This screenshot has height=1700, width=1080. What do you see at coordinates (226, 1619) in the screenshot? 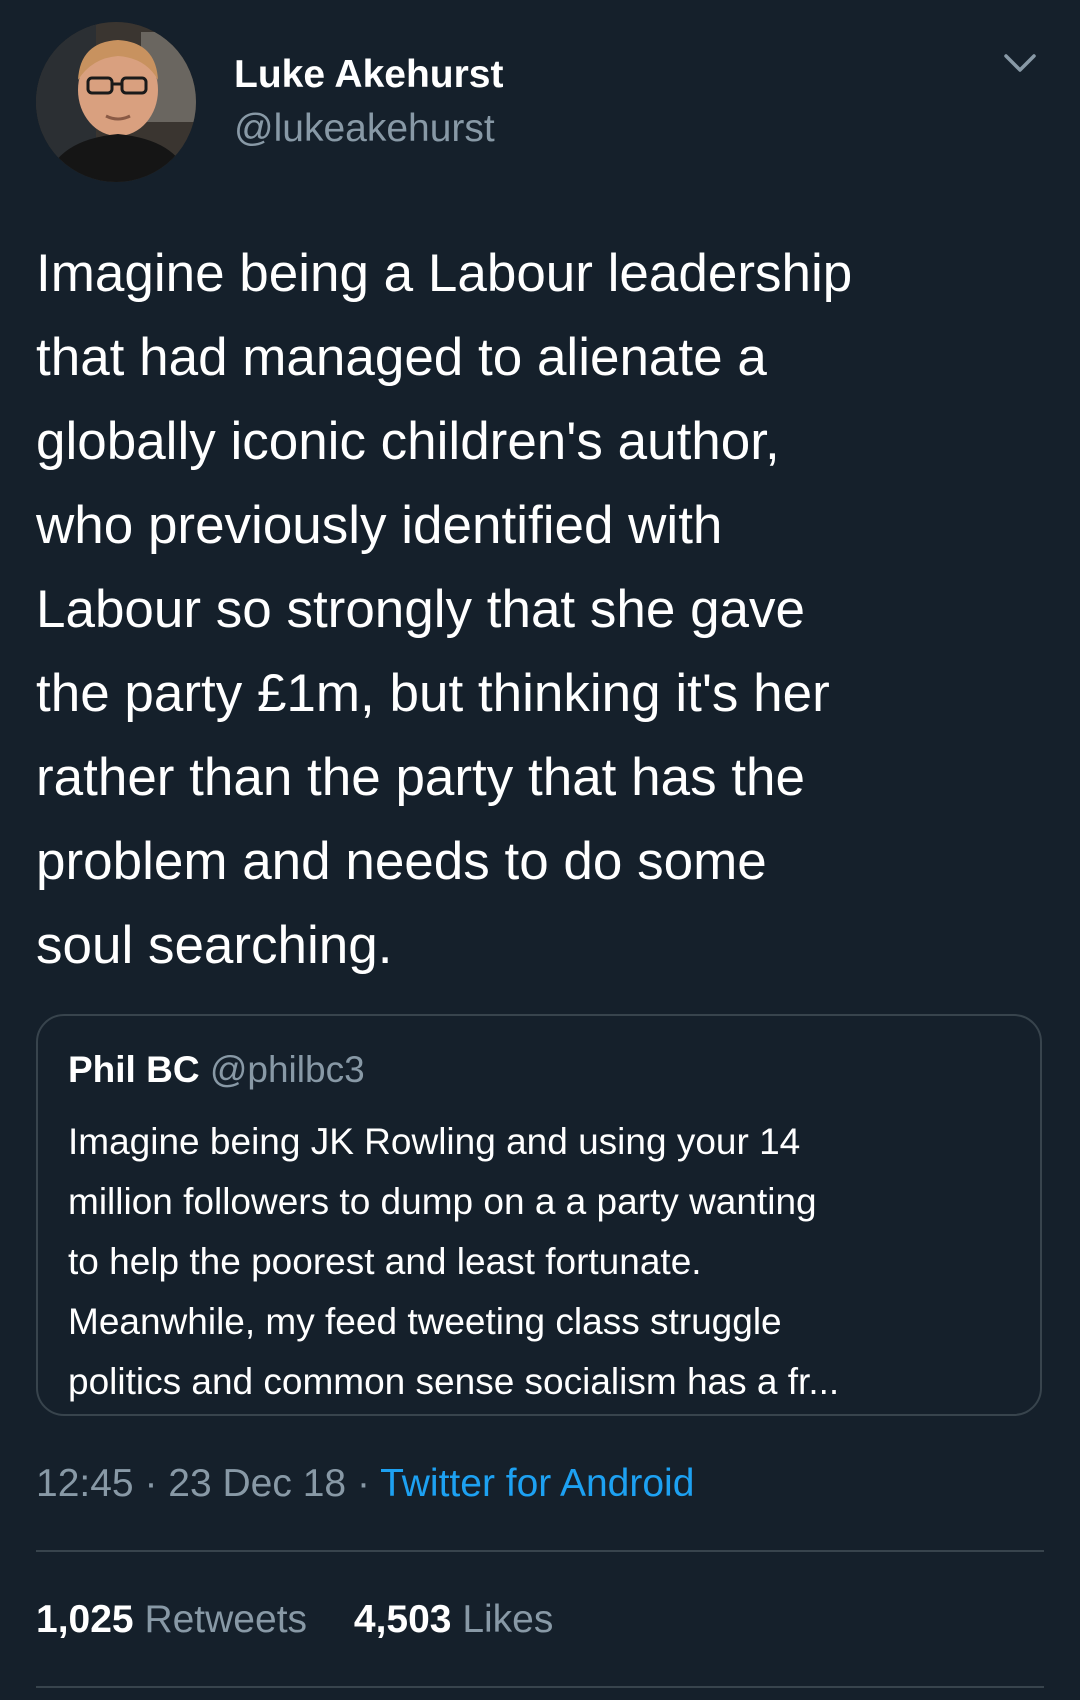
I see `retweets-label: Retweets` at bounding box center [226, 1619].